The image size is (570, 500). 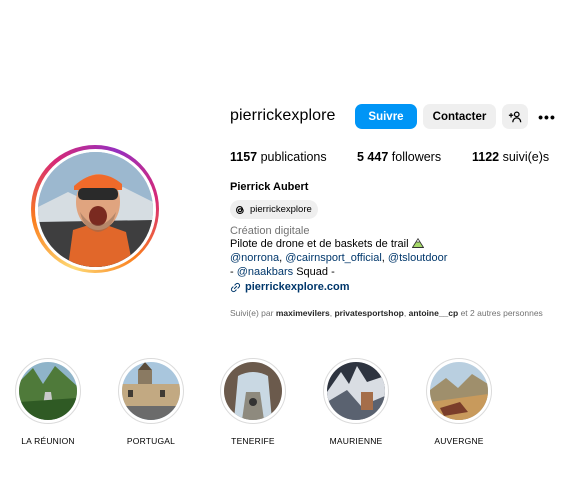 I want to click on bio-suffix: Squad -, so click(x=314, y=272).